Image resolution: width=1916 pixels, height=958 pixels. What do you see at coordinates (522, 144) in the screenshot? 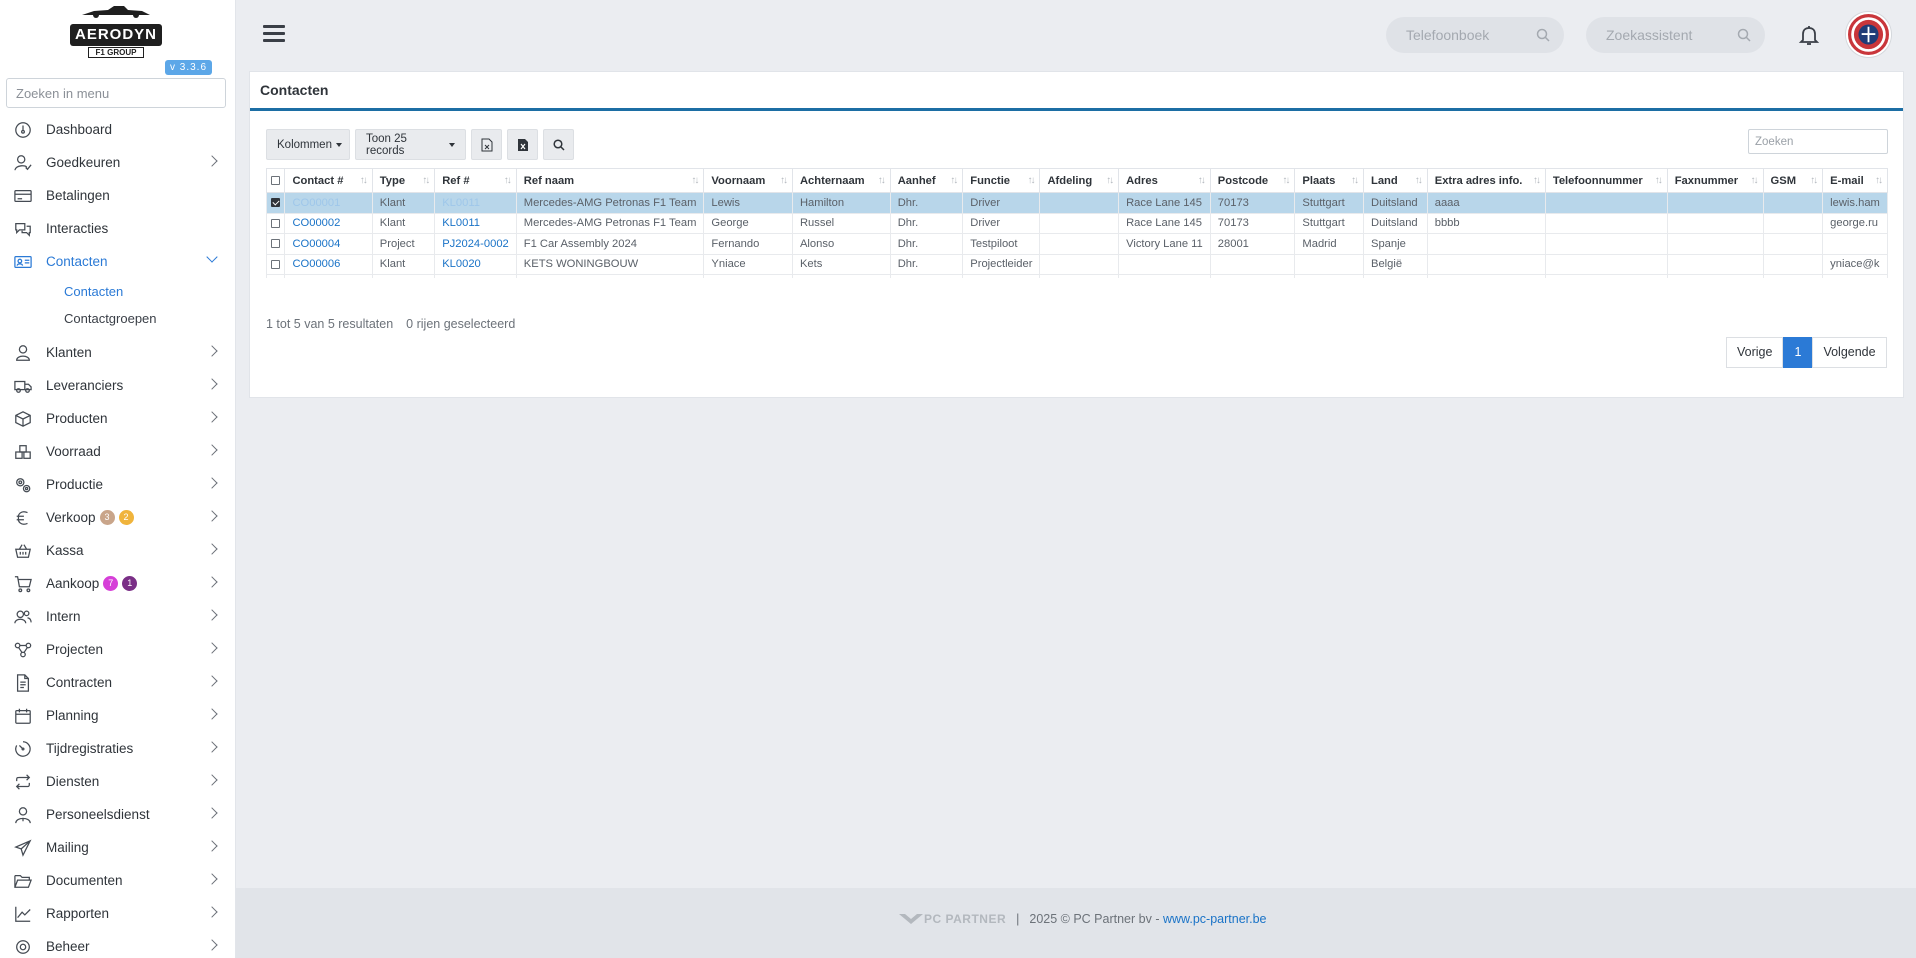
I see `export-excel-button` at bounding box center [522, 144].